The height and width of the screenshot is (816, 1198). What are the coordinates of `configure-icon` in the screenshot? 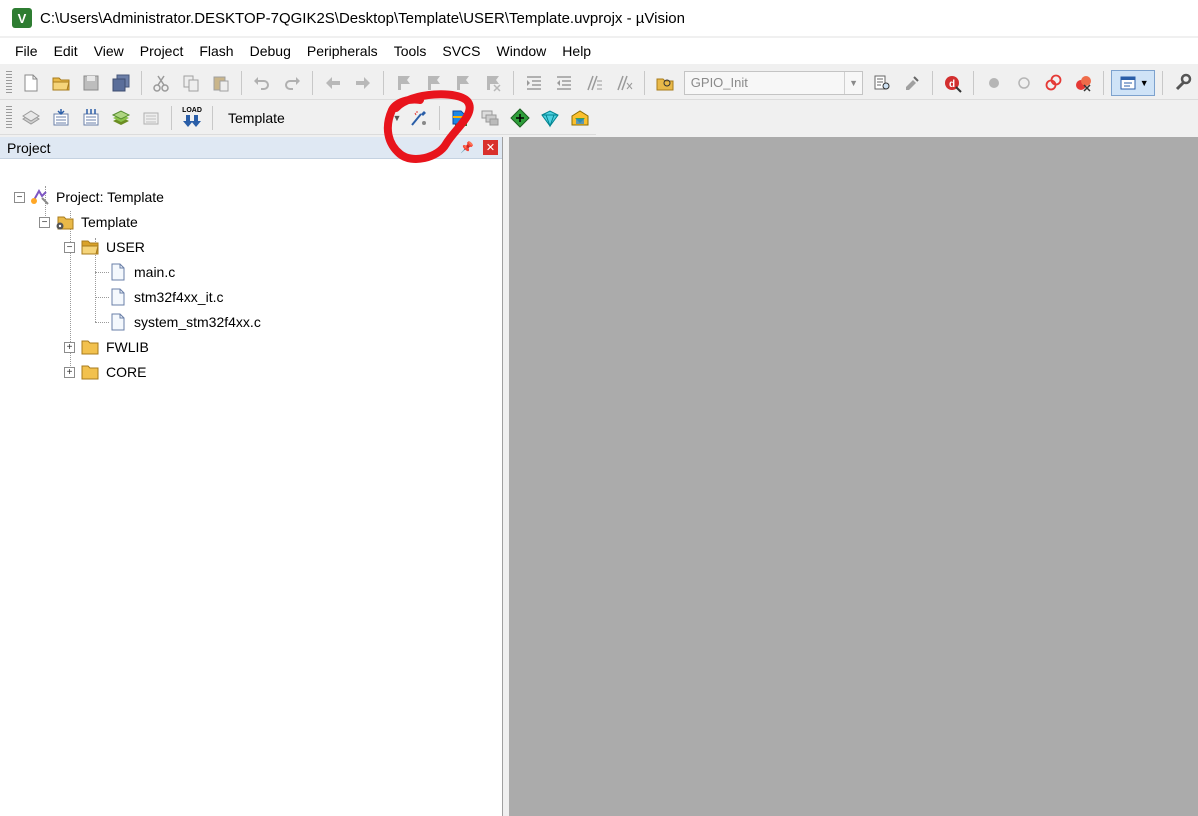 It's located at (1183, 83).